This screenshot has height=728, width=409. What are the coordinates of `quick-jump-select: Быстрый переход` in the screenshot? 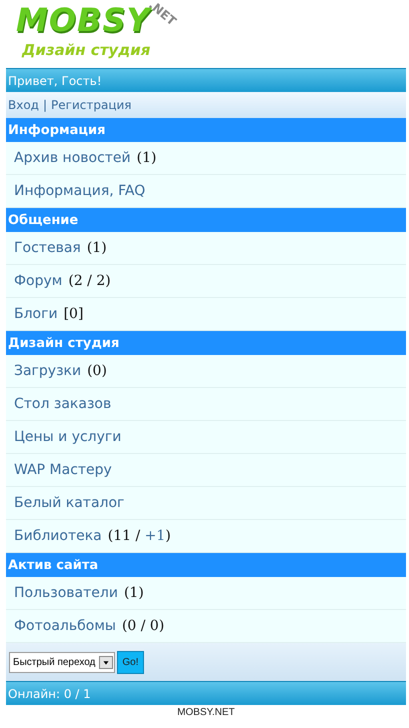 It's located at (62, 662).